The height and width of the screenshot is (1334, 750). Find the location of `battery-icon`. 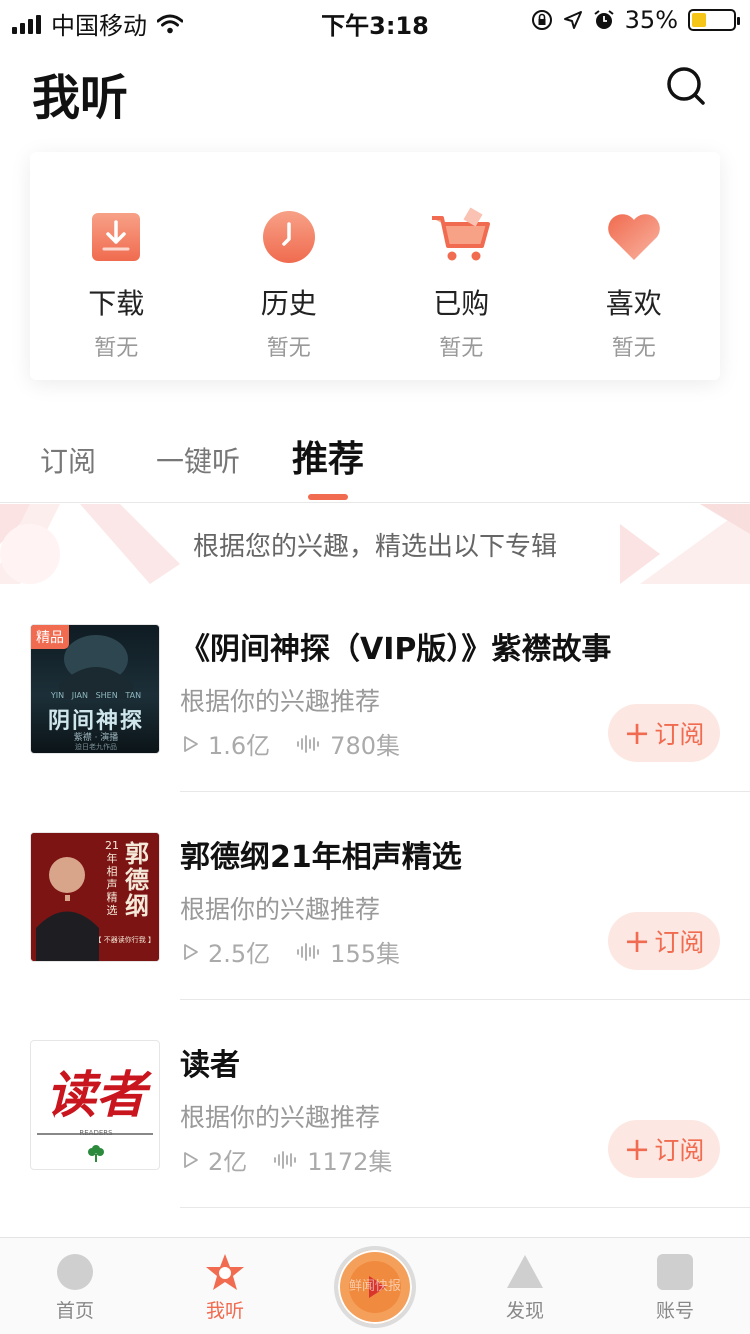

battery-icon is located at coordinates (714, 20).